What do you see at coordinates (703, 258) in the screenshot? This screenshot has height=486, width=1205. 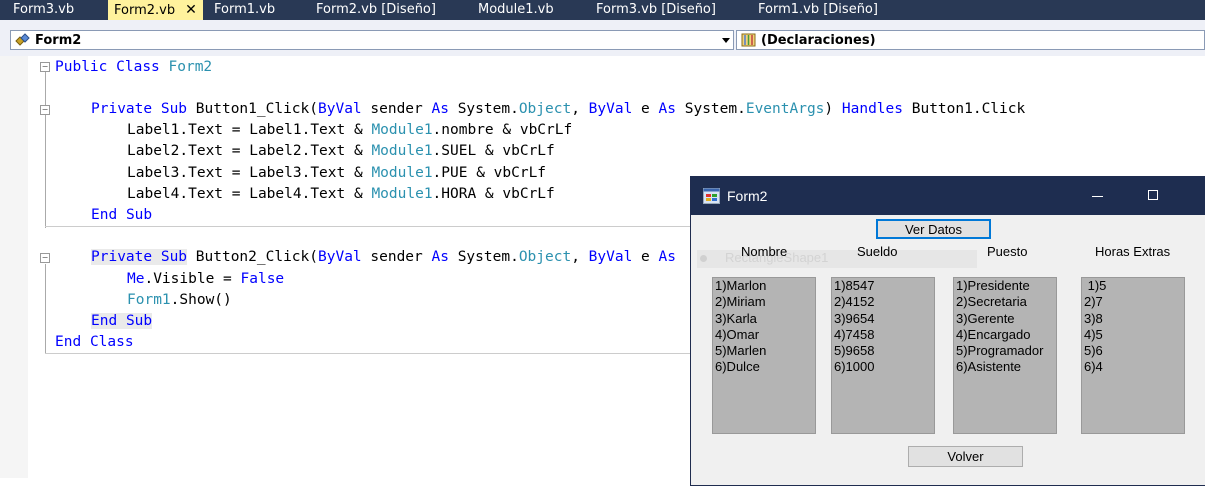 I see `circle-icon` at bounding box center [703, 258].